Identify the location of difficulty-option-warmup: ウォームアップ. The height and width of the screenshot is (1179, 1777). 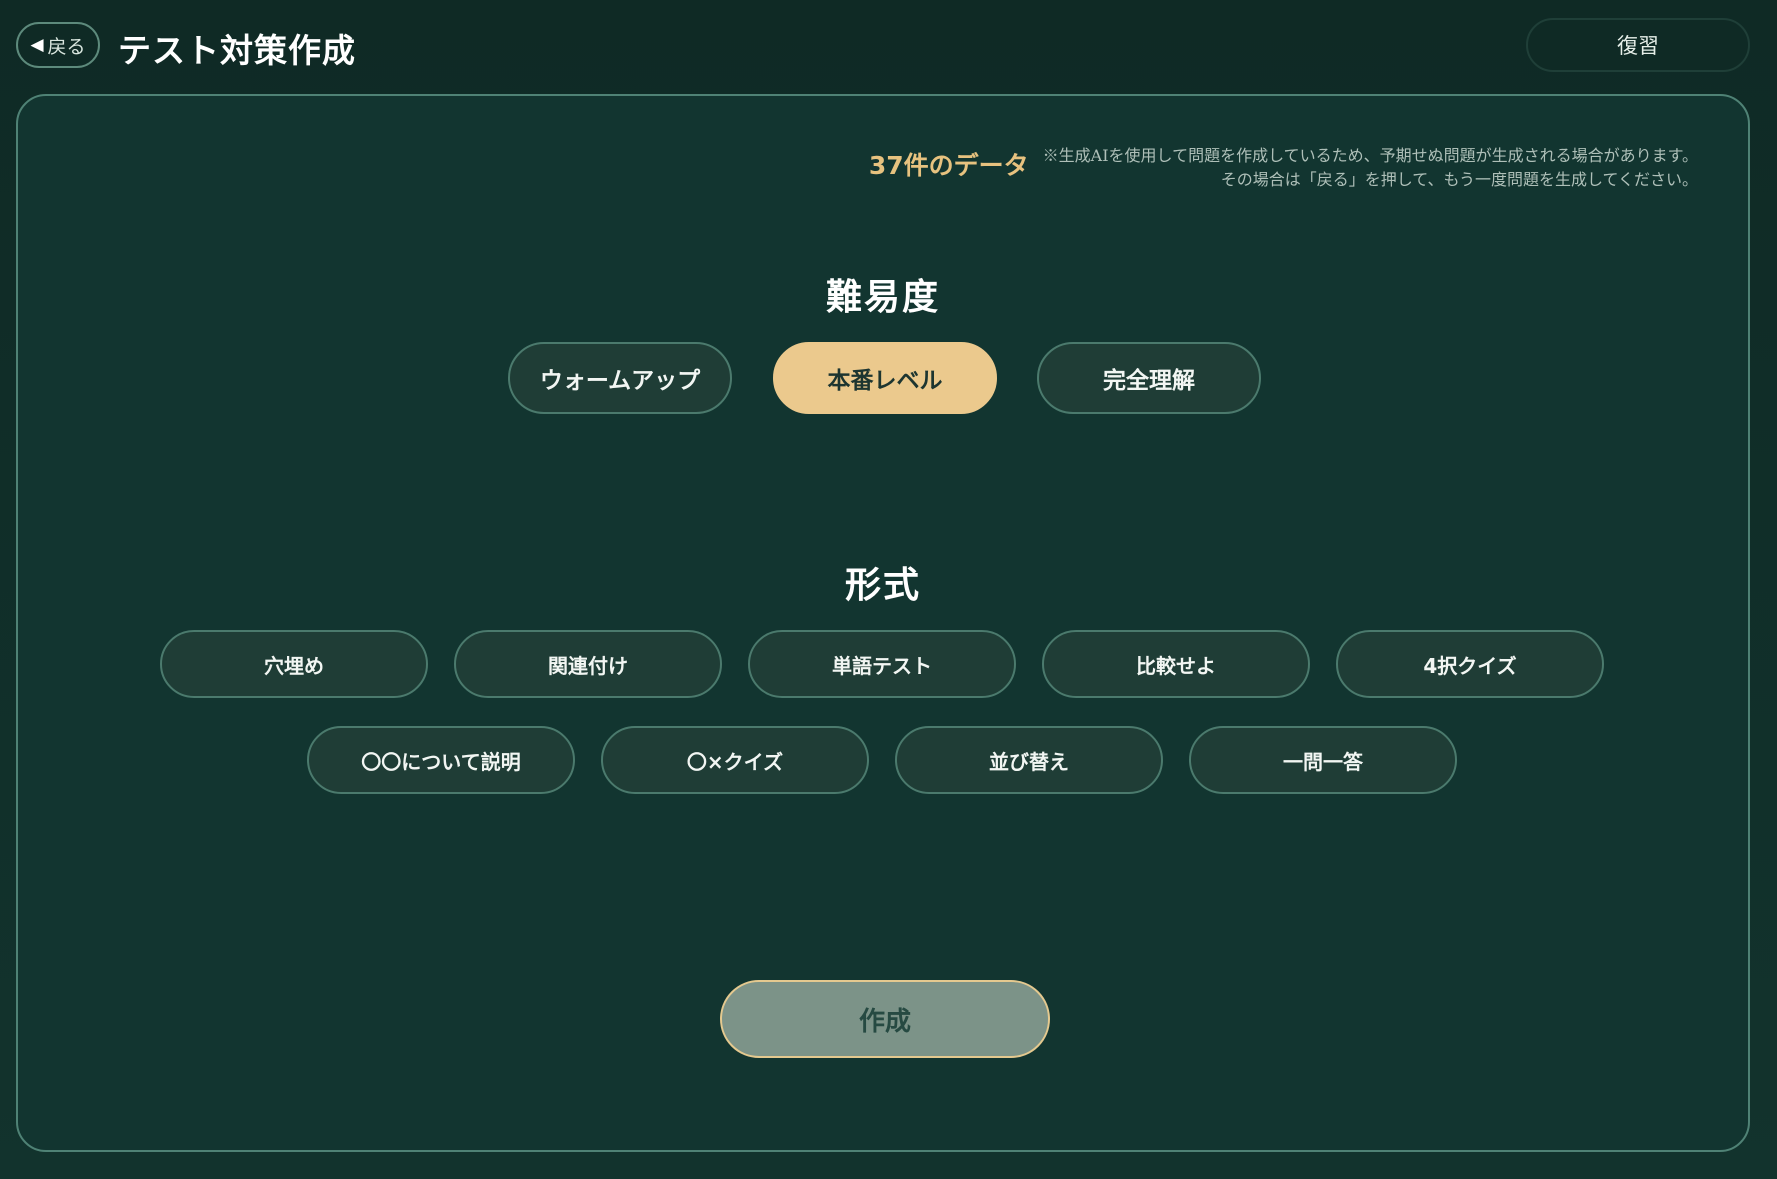
(620, 378).